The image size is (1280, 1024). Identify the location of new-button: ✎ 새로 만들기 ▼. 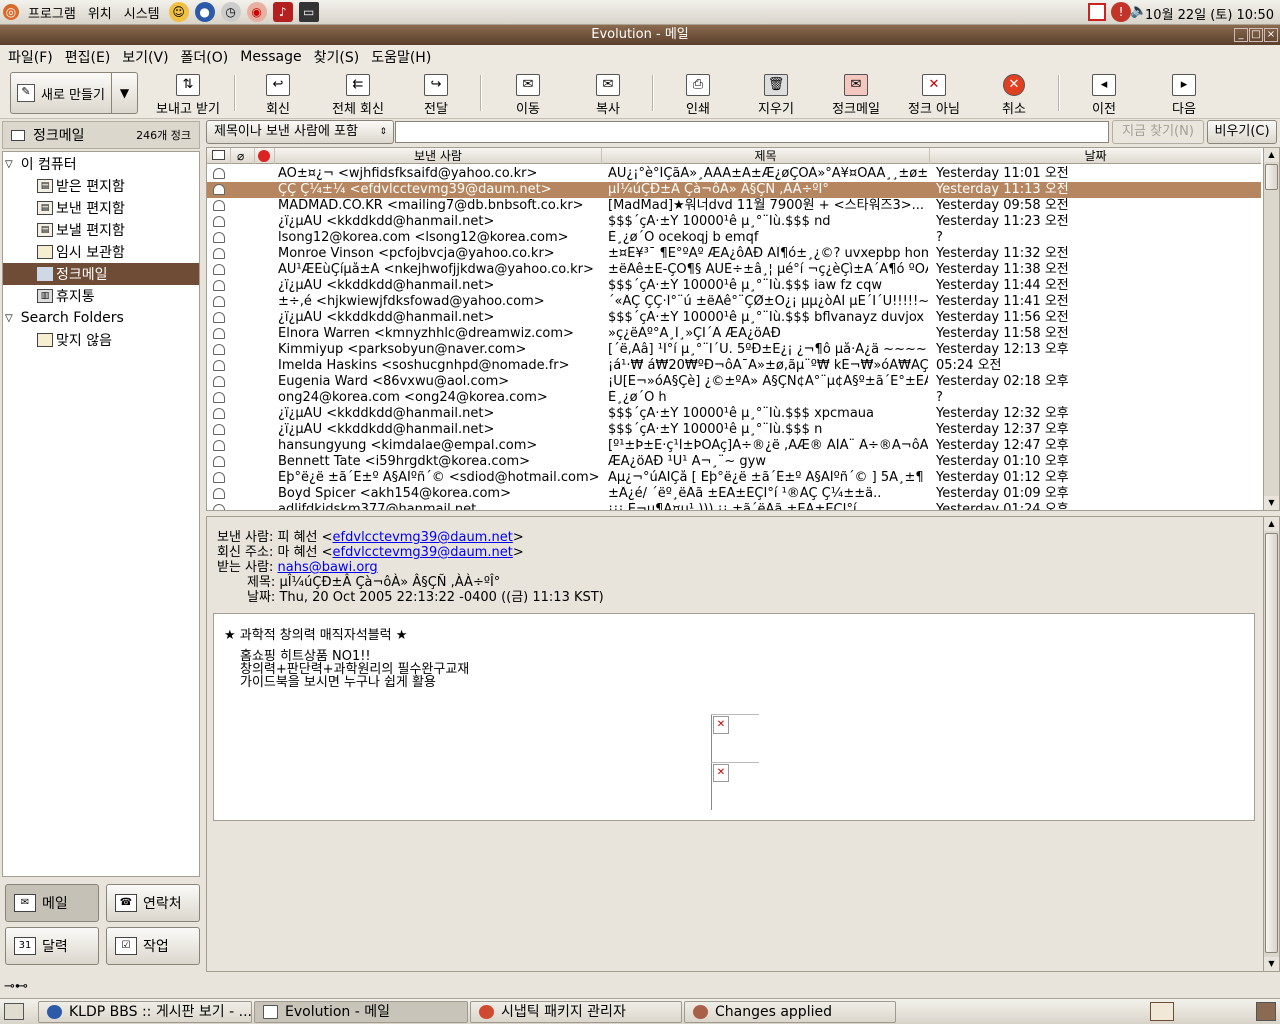
(74, 93).